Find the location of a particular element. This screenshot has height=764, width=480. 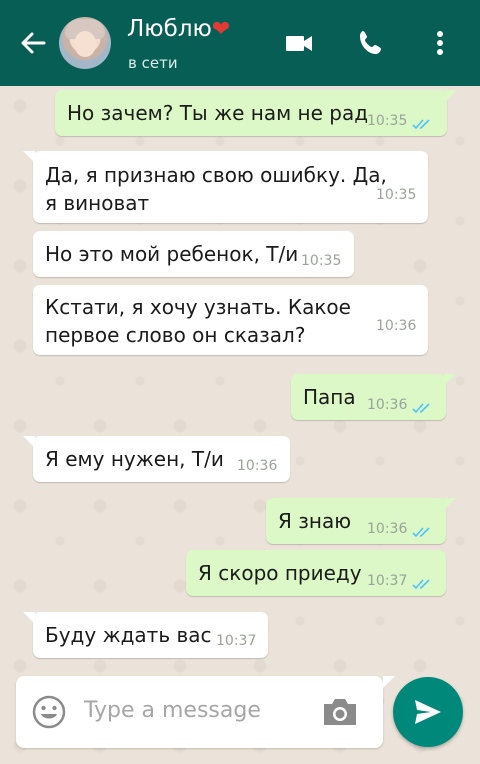

emoji-icon is located at coordinates (49, 714).